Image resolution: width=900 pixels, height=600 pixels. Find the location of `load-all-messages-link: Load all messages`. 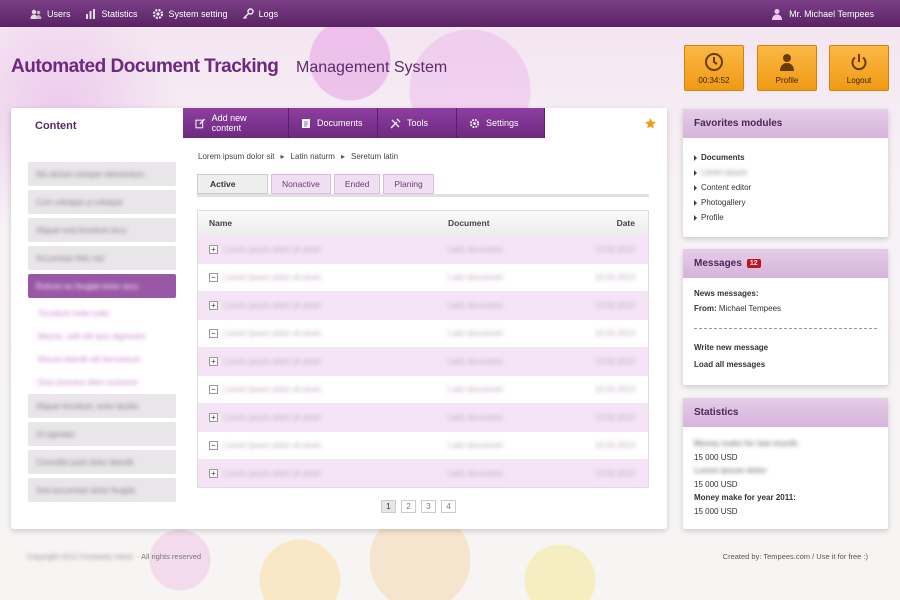

load-all-messages-link: Load all messages is located at coordinates (785, 364).